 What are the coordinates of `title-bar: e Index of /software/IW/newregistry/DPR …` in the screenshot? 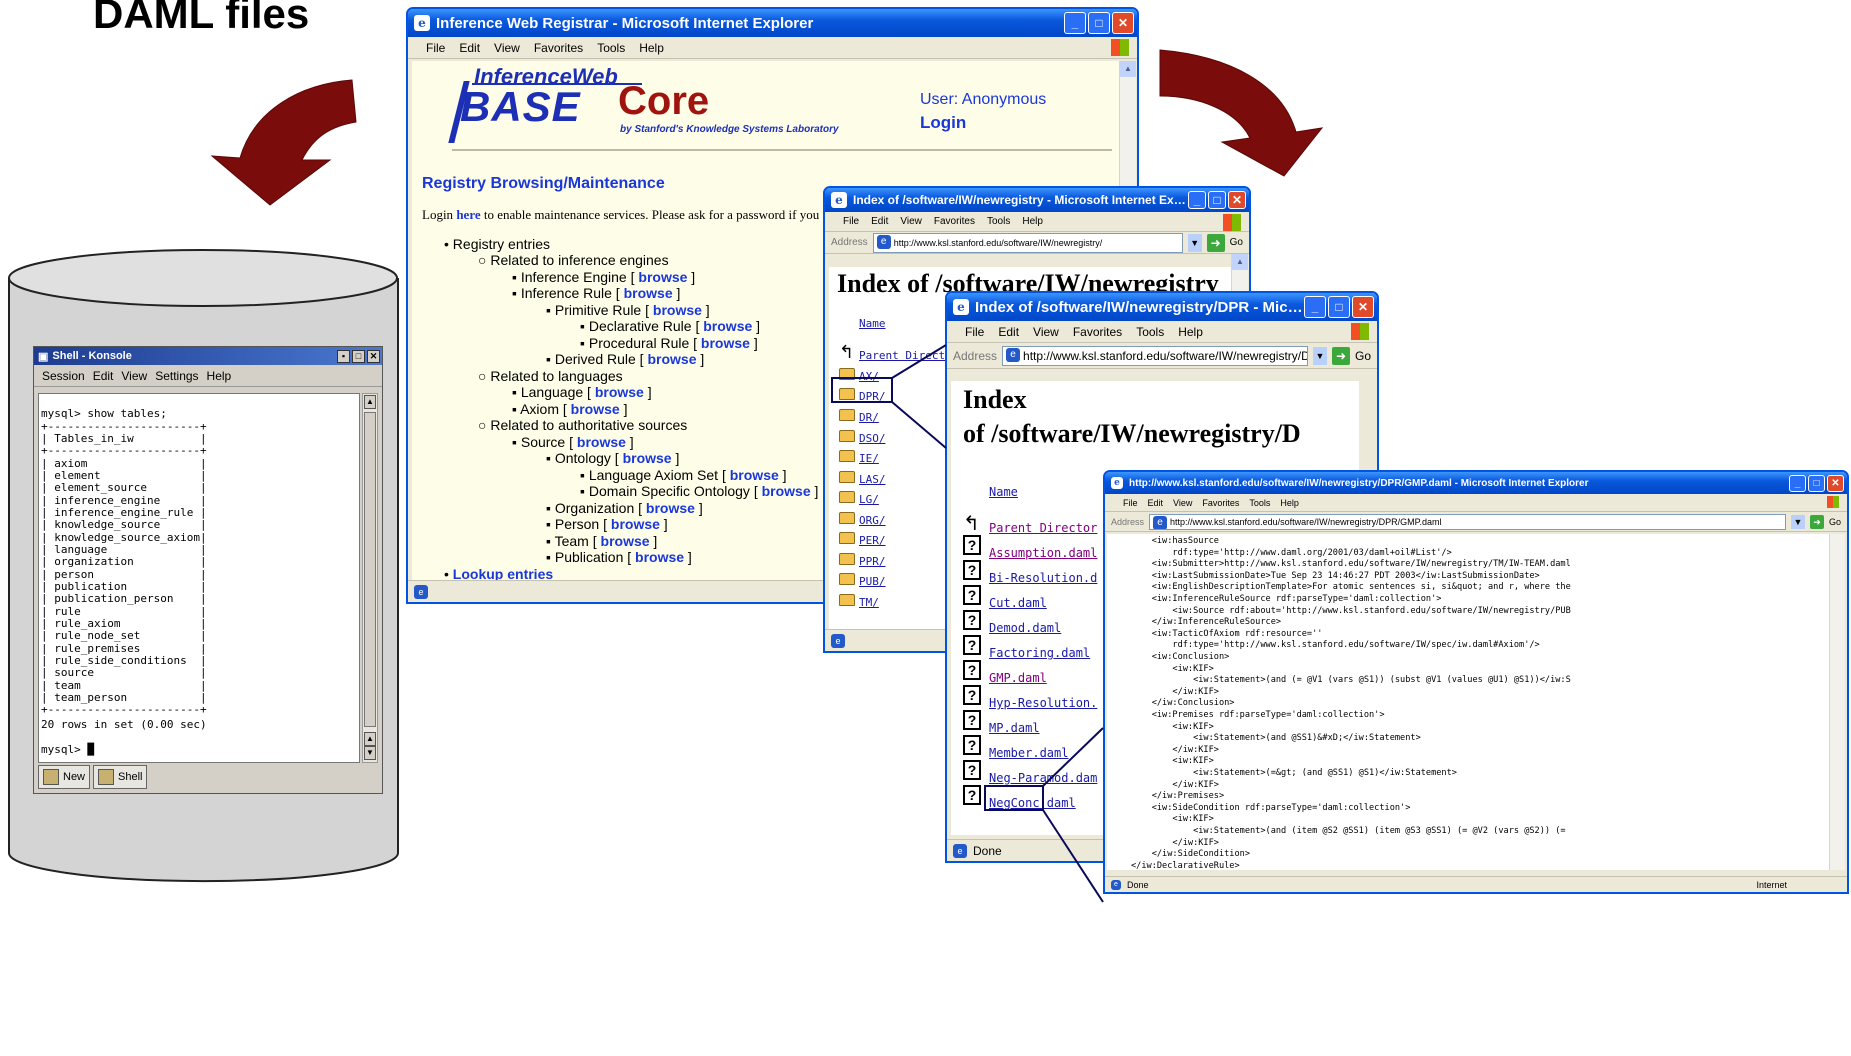 It's located at (1162, 307).